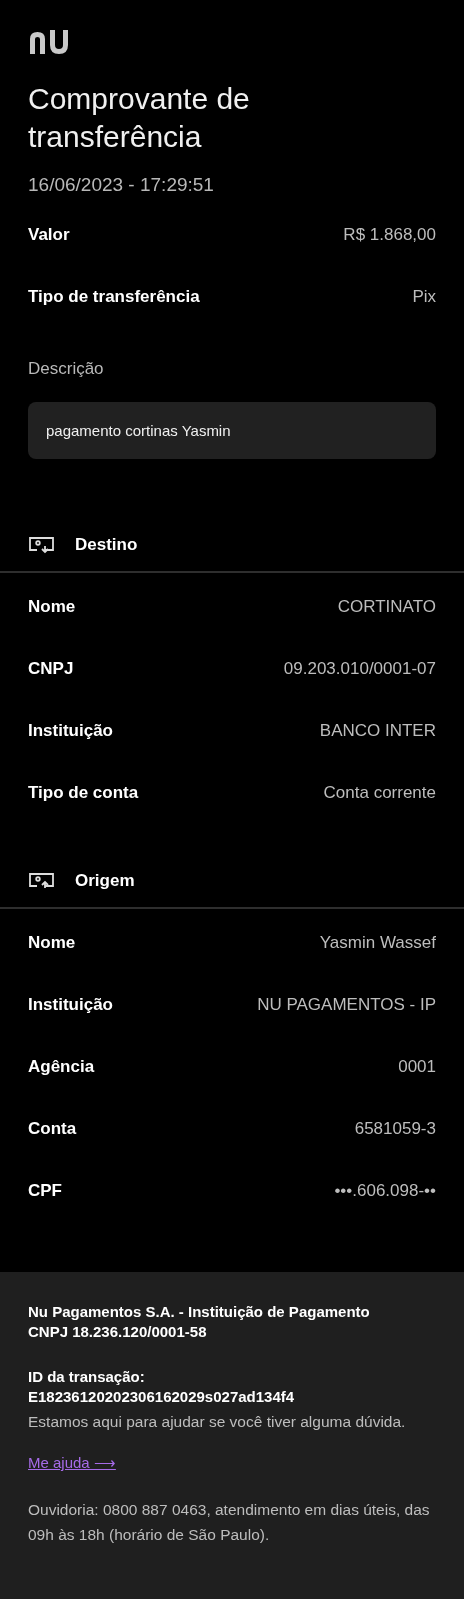 This screenshot has height=1599, width=464. I want to click on field-label: Valor, so click(49, 235).